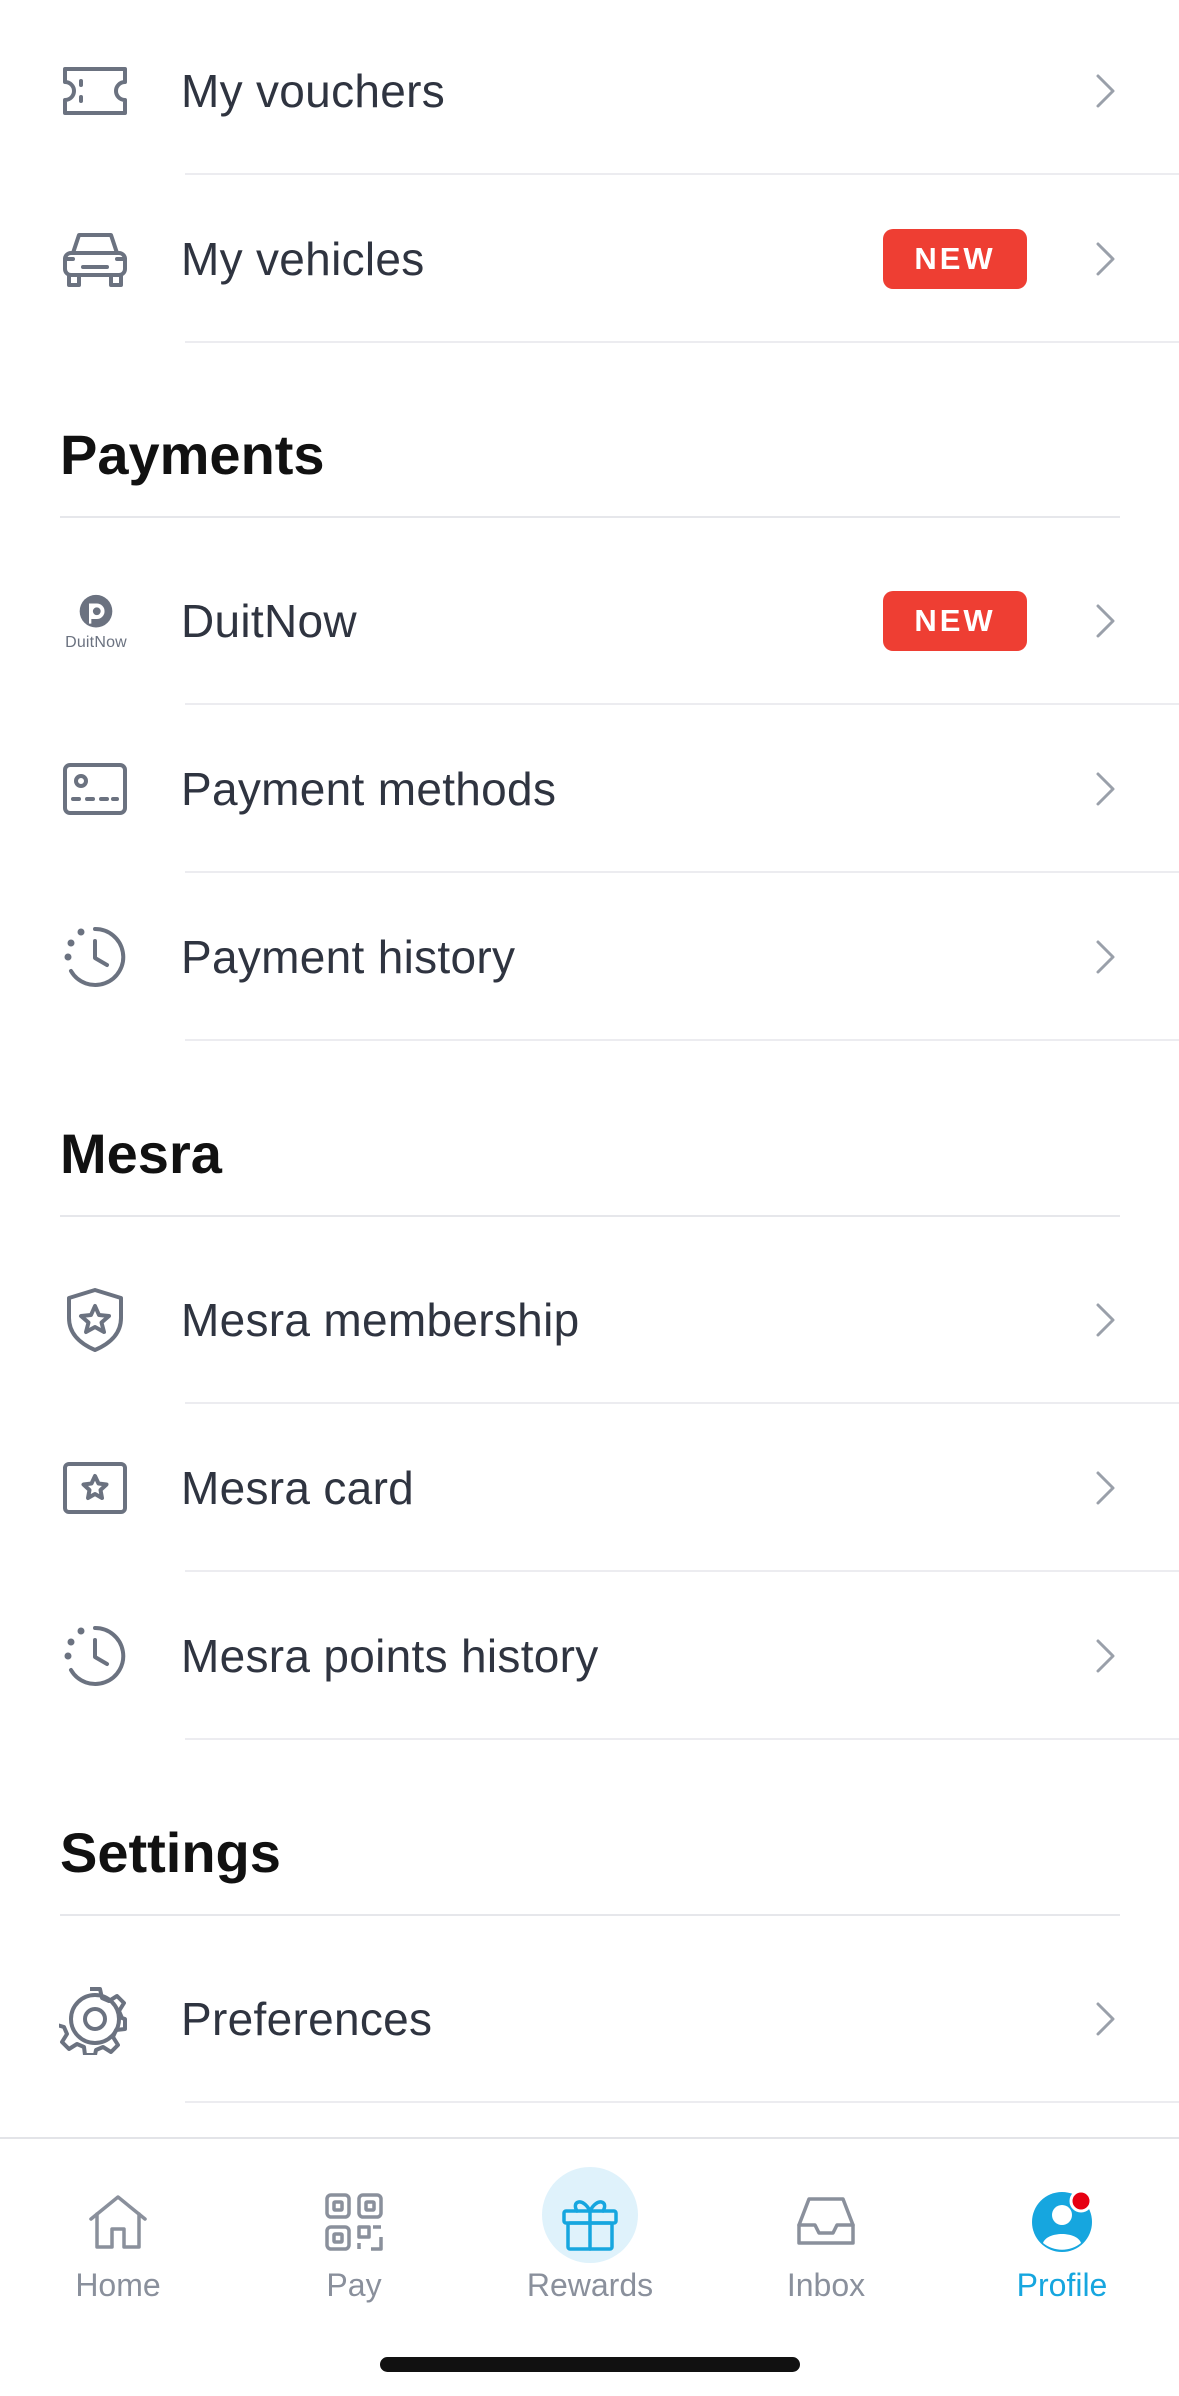  I want to click on tab-inbox: Inbox, so click(826, 2242).